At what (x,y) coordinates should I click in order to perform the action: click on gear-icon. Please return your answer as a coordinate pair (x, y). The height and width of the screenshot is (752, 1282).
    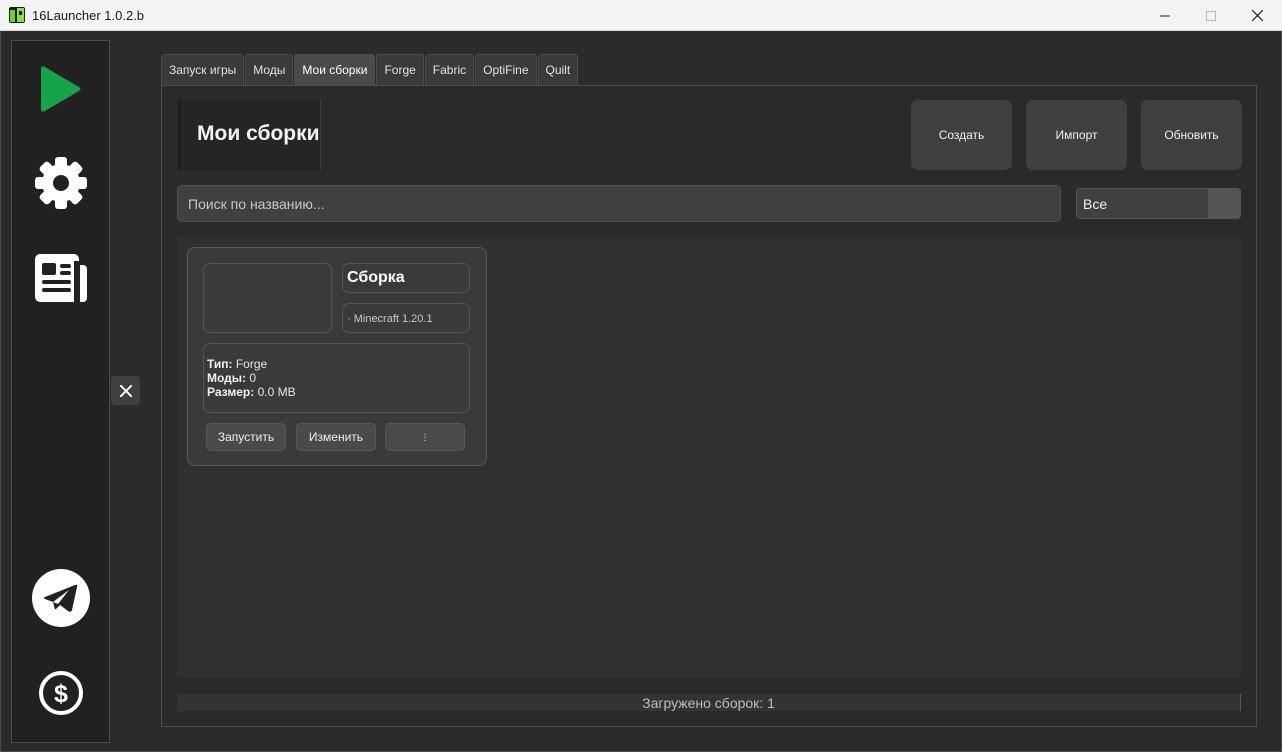
    Looking at the image, I should click on (60, 183).